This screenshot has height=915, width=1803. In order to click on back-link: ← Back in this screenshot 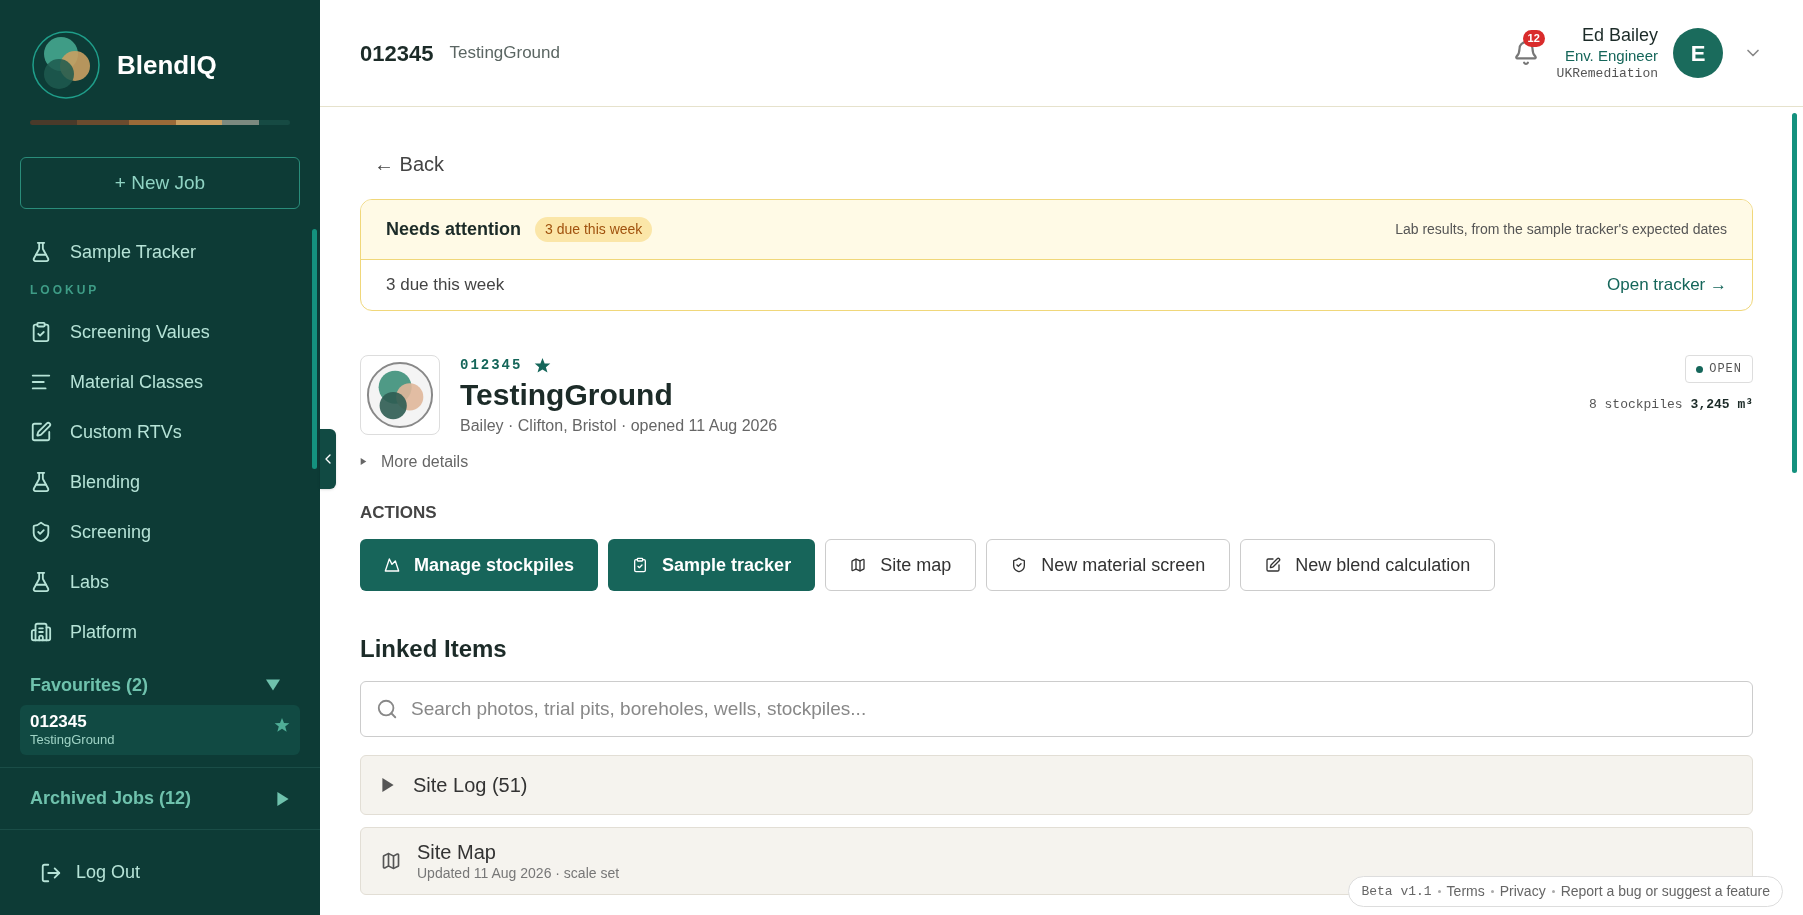, I will do `click(409, 164)`.